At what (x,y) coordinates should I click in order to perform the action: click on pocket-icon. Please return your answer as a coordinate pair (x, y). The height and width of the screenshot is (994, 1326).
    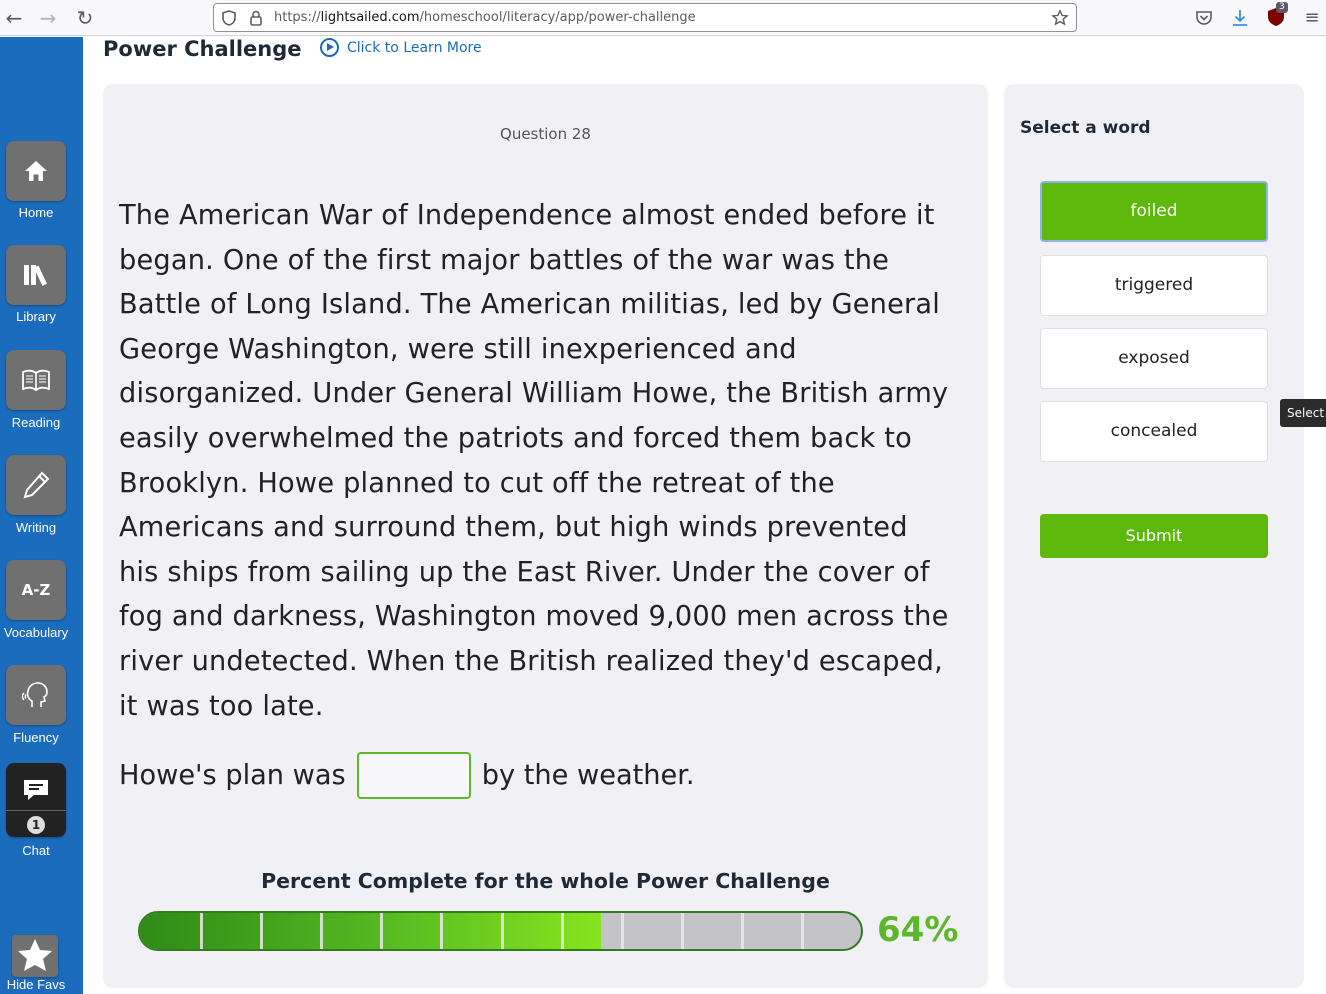
    Looking at the image, I should click on (1204, 18).